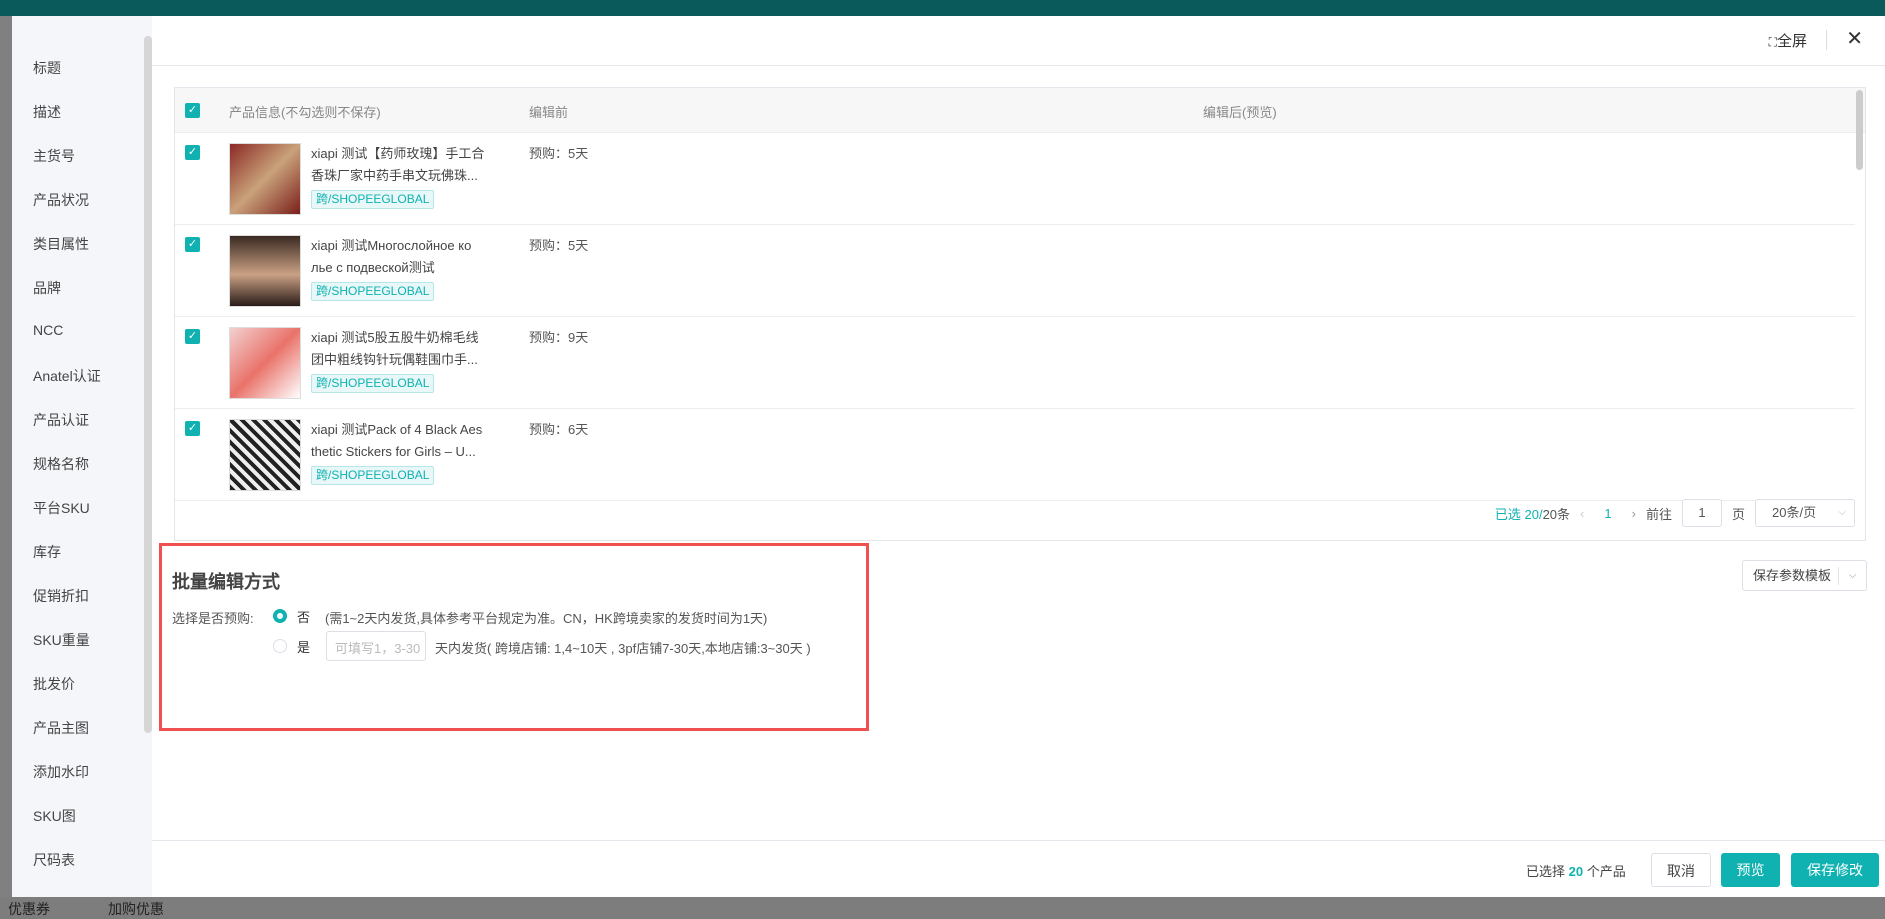  What do you see at coordinates (303, 646) in the screenshot?
I see `radio-yes-label: 是` at bounding box center [303, 646].